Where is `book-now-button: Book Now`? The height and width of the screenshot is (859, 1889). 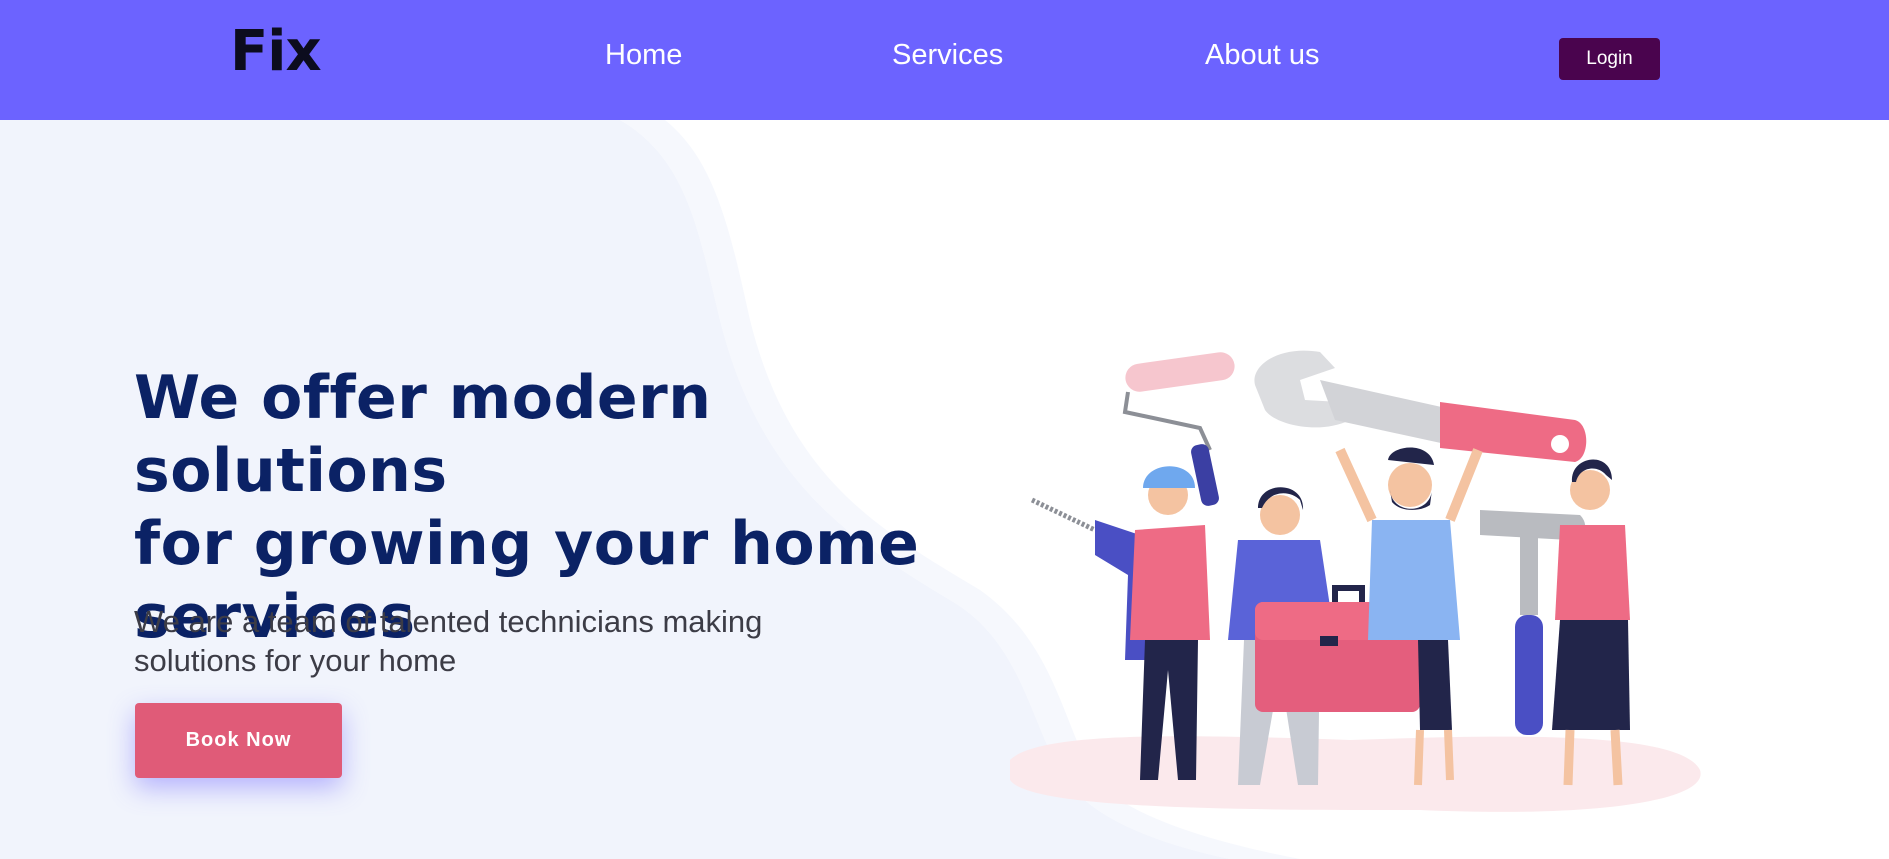
book-now-button: Book Now is located at coordinates (238, 740).